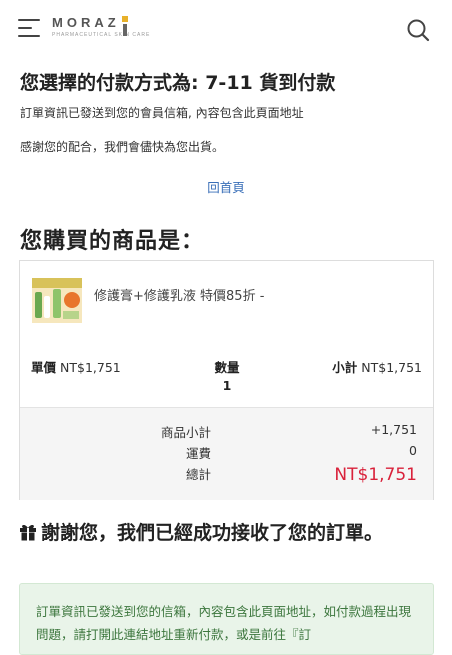  Describe the element at coordinates (125, 30) in the screenshot. I see `logo-mark` at that location.